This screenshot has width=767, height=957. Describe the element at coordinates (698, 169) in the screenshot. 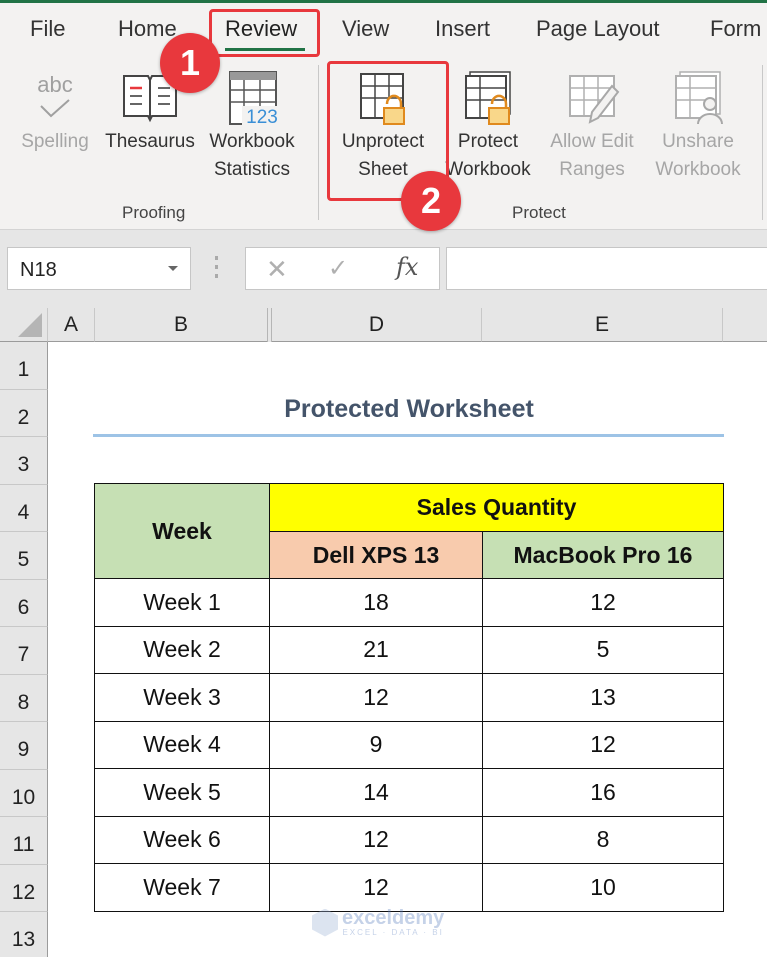

I see `unshare-workbook-label-2: Workbook` at that location.